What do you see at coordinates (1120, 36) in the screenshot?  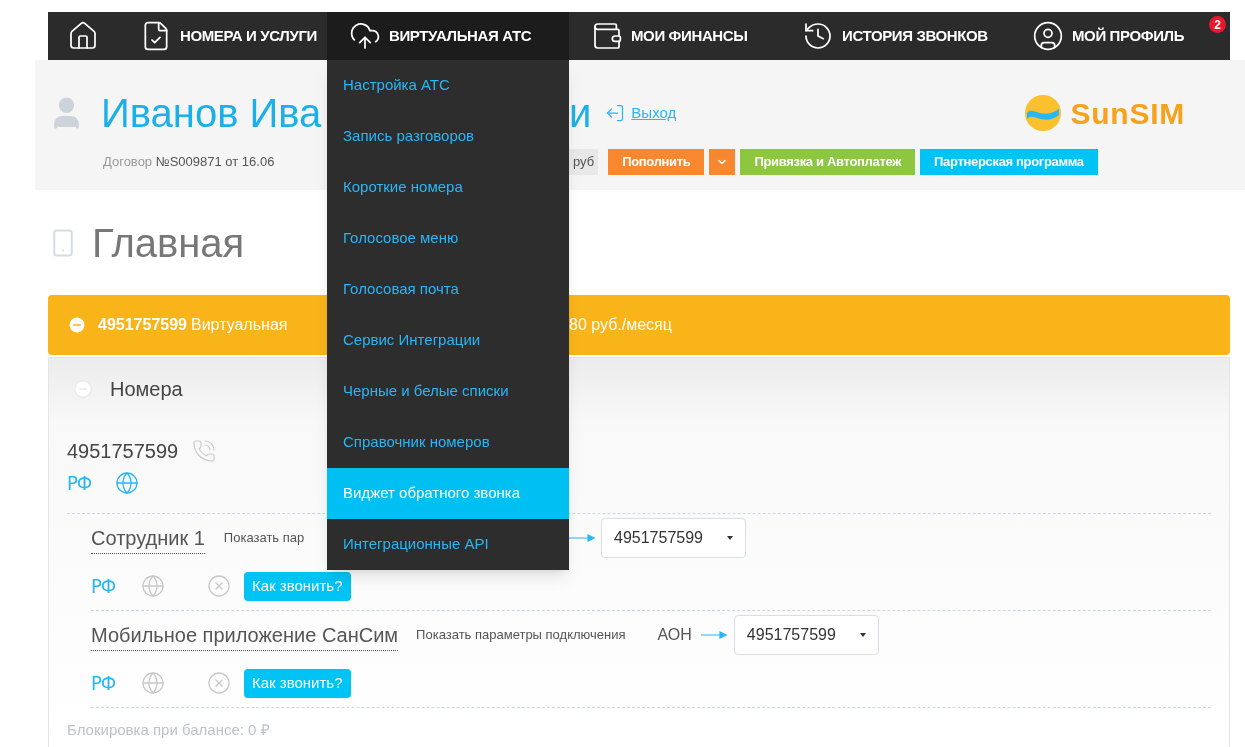 I see `nav-tab: МОЙ ПРОФИЛЬ 2` at bounding box center [1120, 36].